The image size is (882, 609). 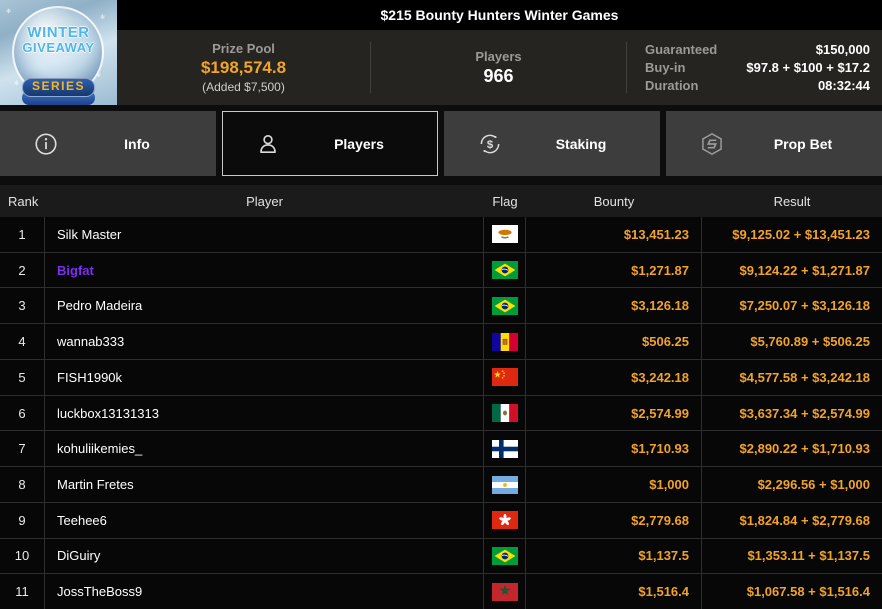 What do you see at coordinates (792, 591) in the screenshot?
I see `result-cell: $1,067.58 + $1,516.4` at bounding box center [792, 591].